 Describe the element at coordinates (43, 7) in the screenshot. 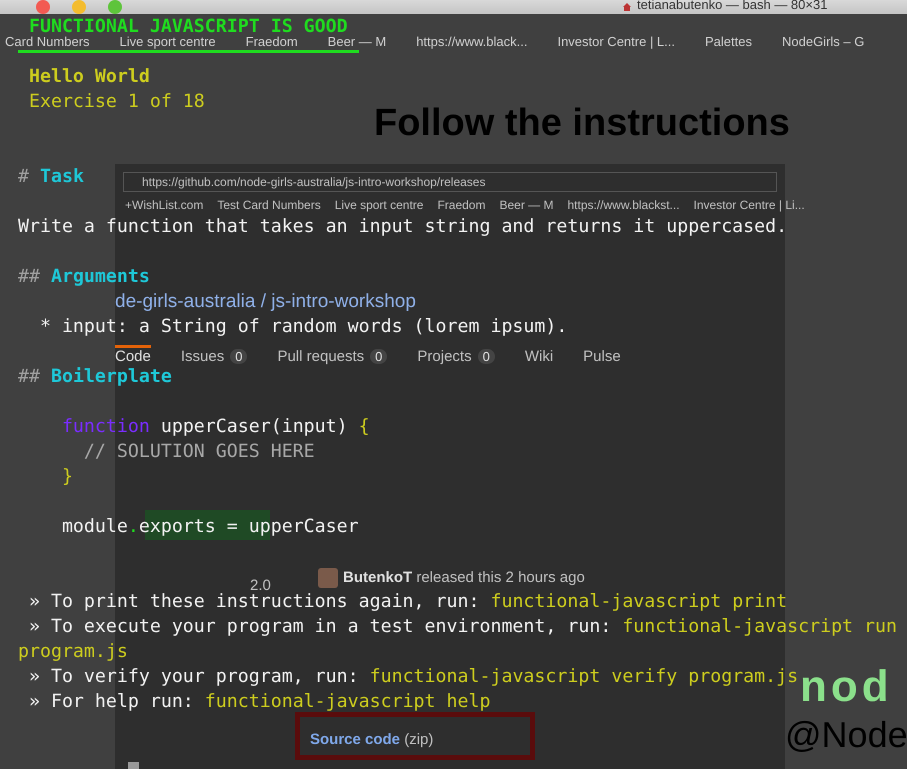

I see `close-button` at that location.